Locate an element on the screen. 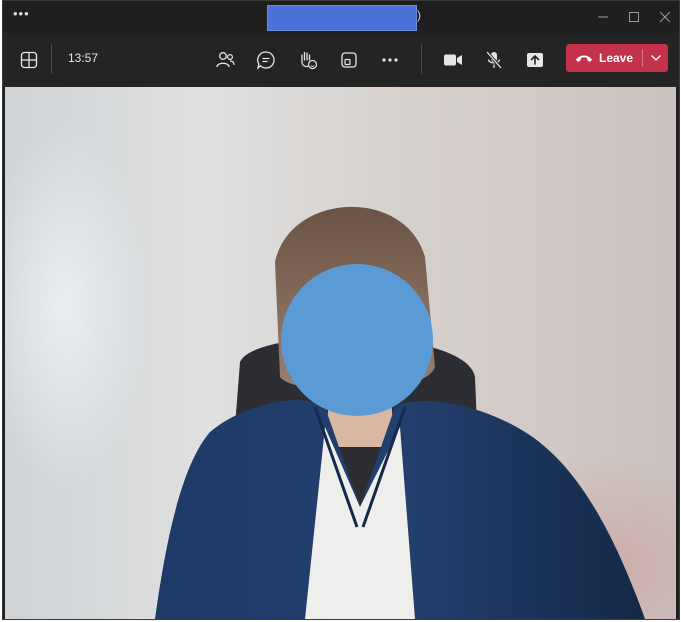 Image resolution: width=681 pixels, height=622 pixels. share-screen-icon is located at coordinates (535, 60).